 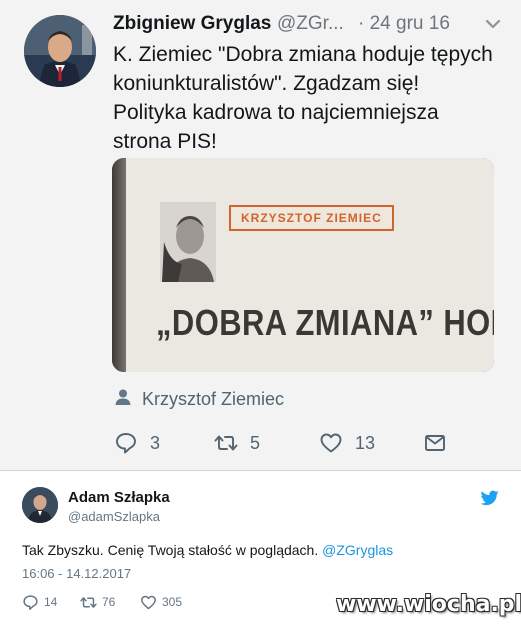 What do you see at coordinates (161, 602) in the screenshot?
I see `like-button: 305` at bounding box center [161, 602].